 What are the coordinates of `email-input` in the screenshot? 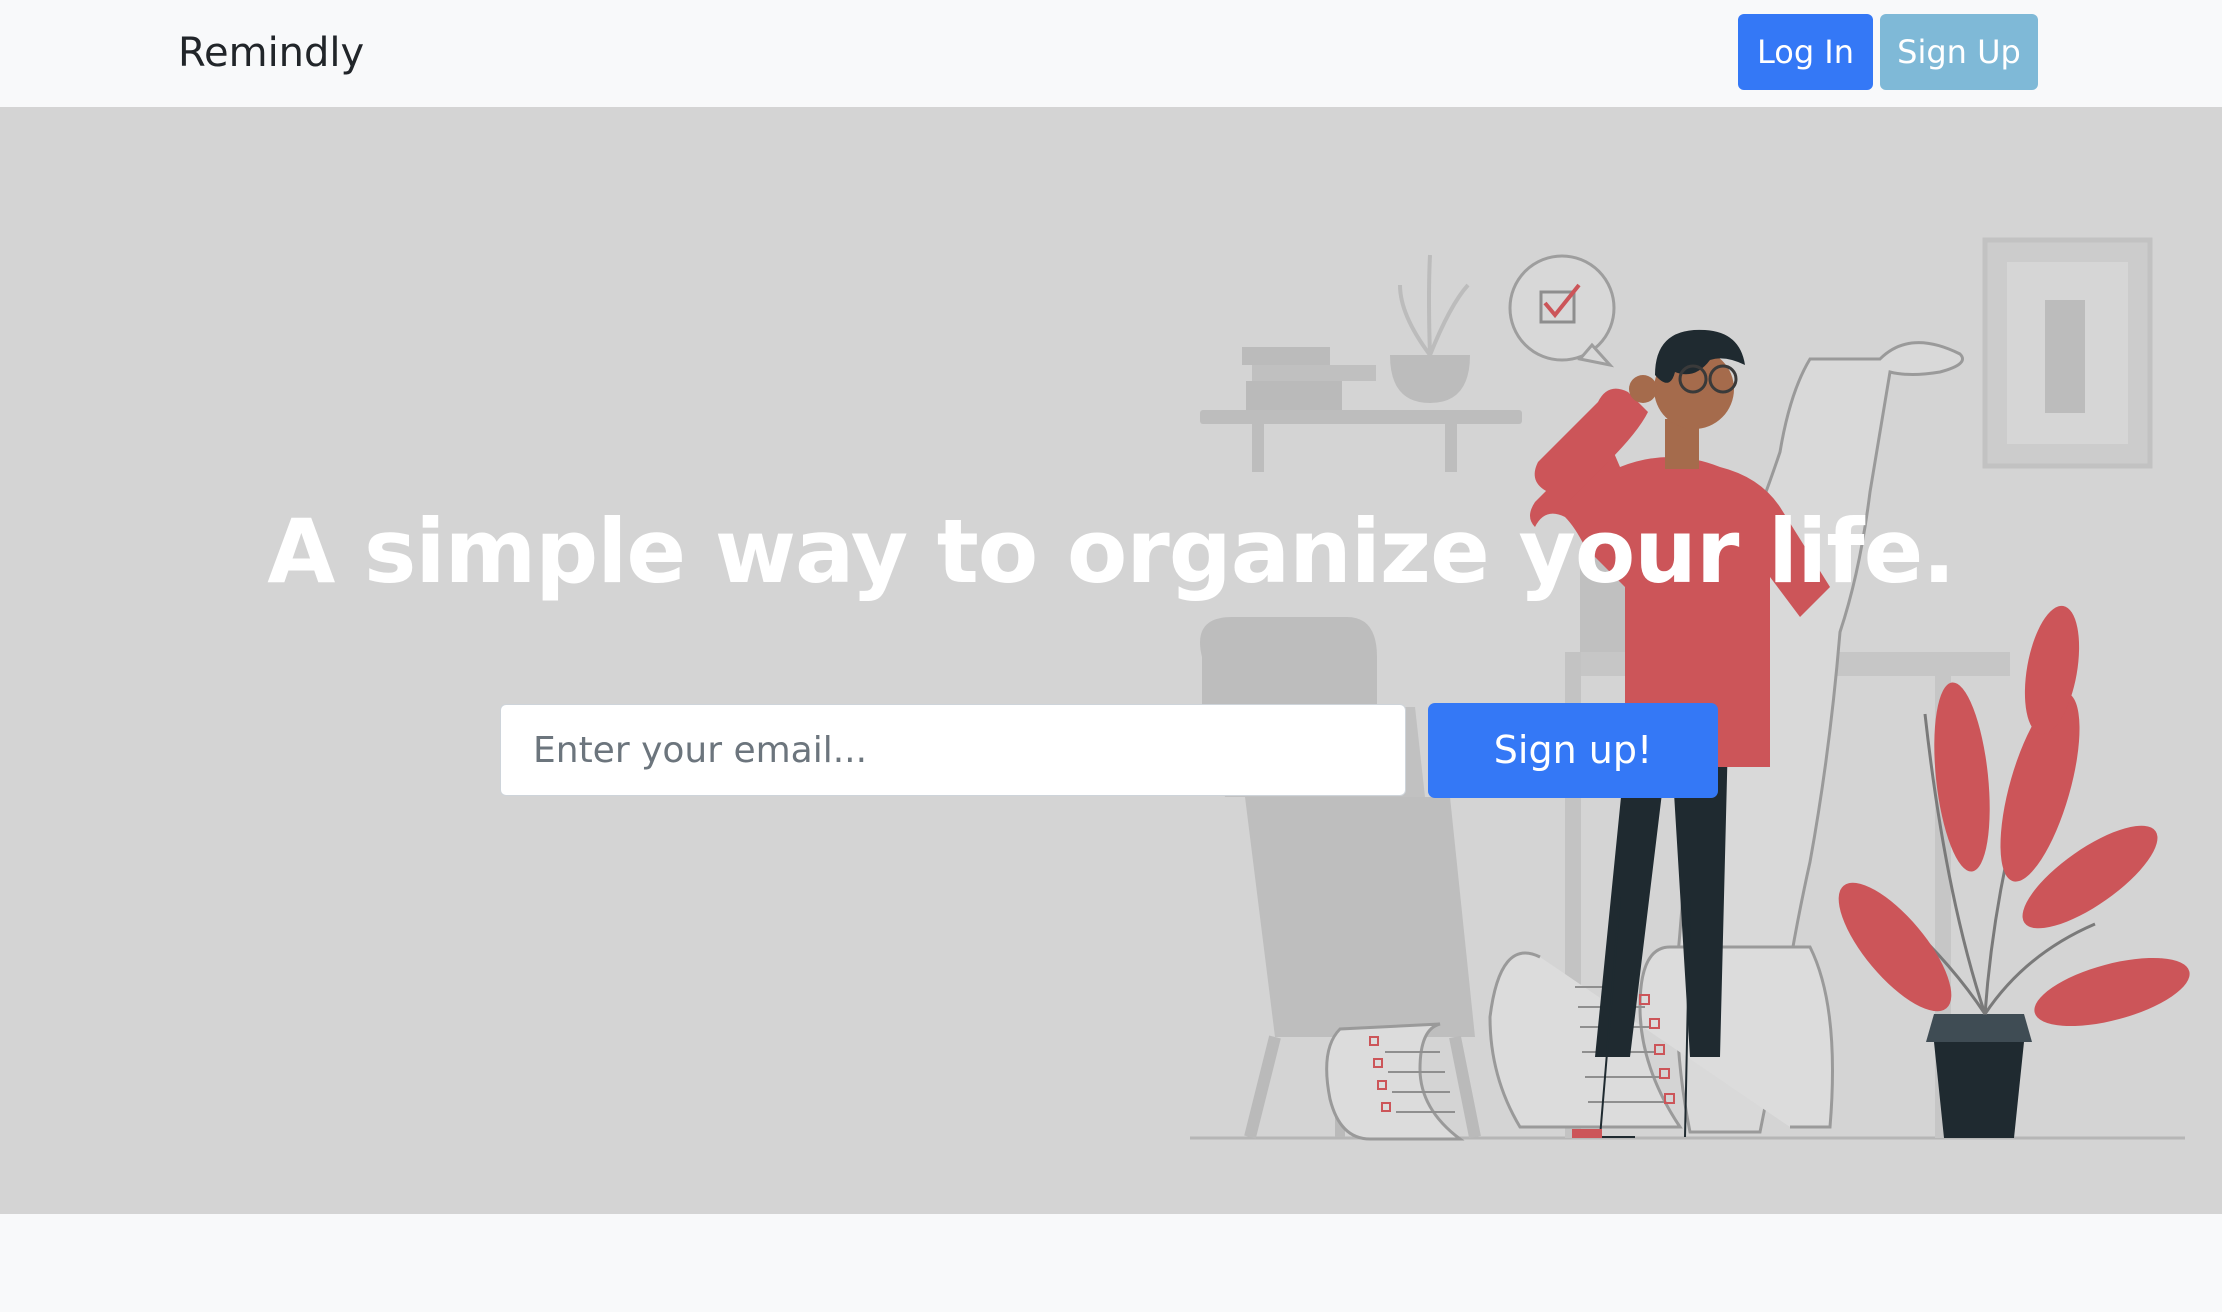 It's located at (953, 750).